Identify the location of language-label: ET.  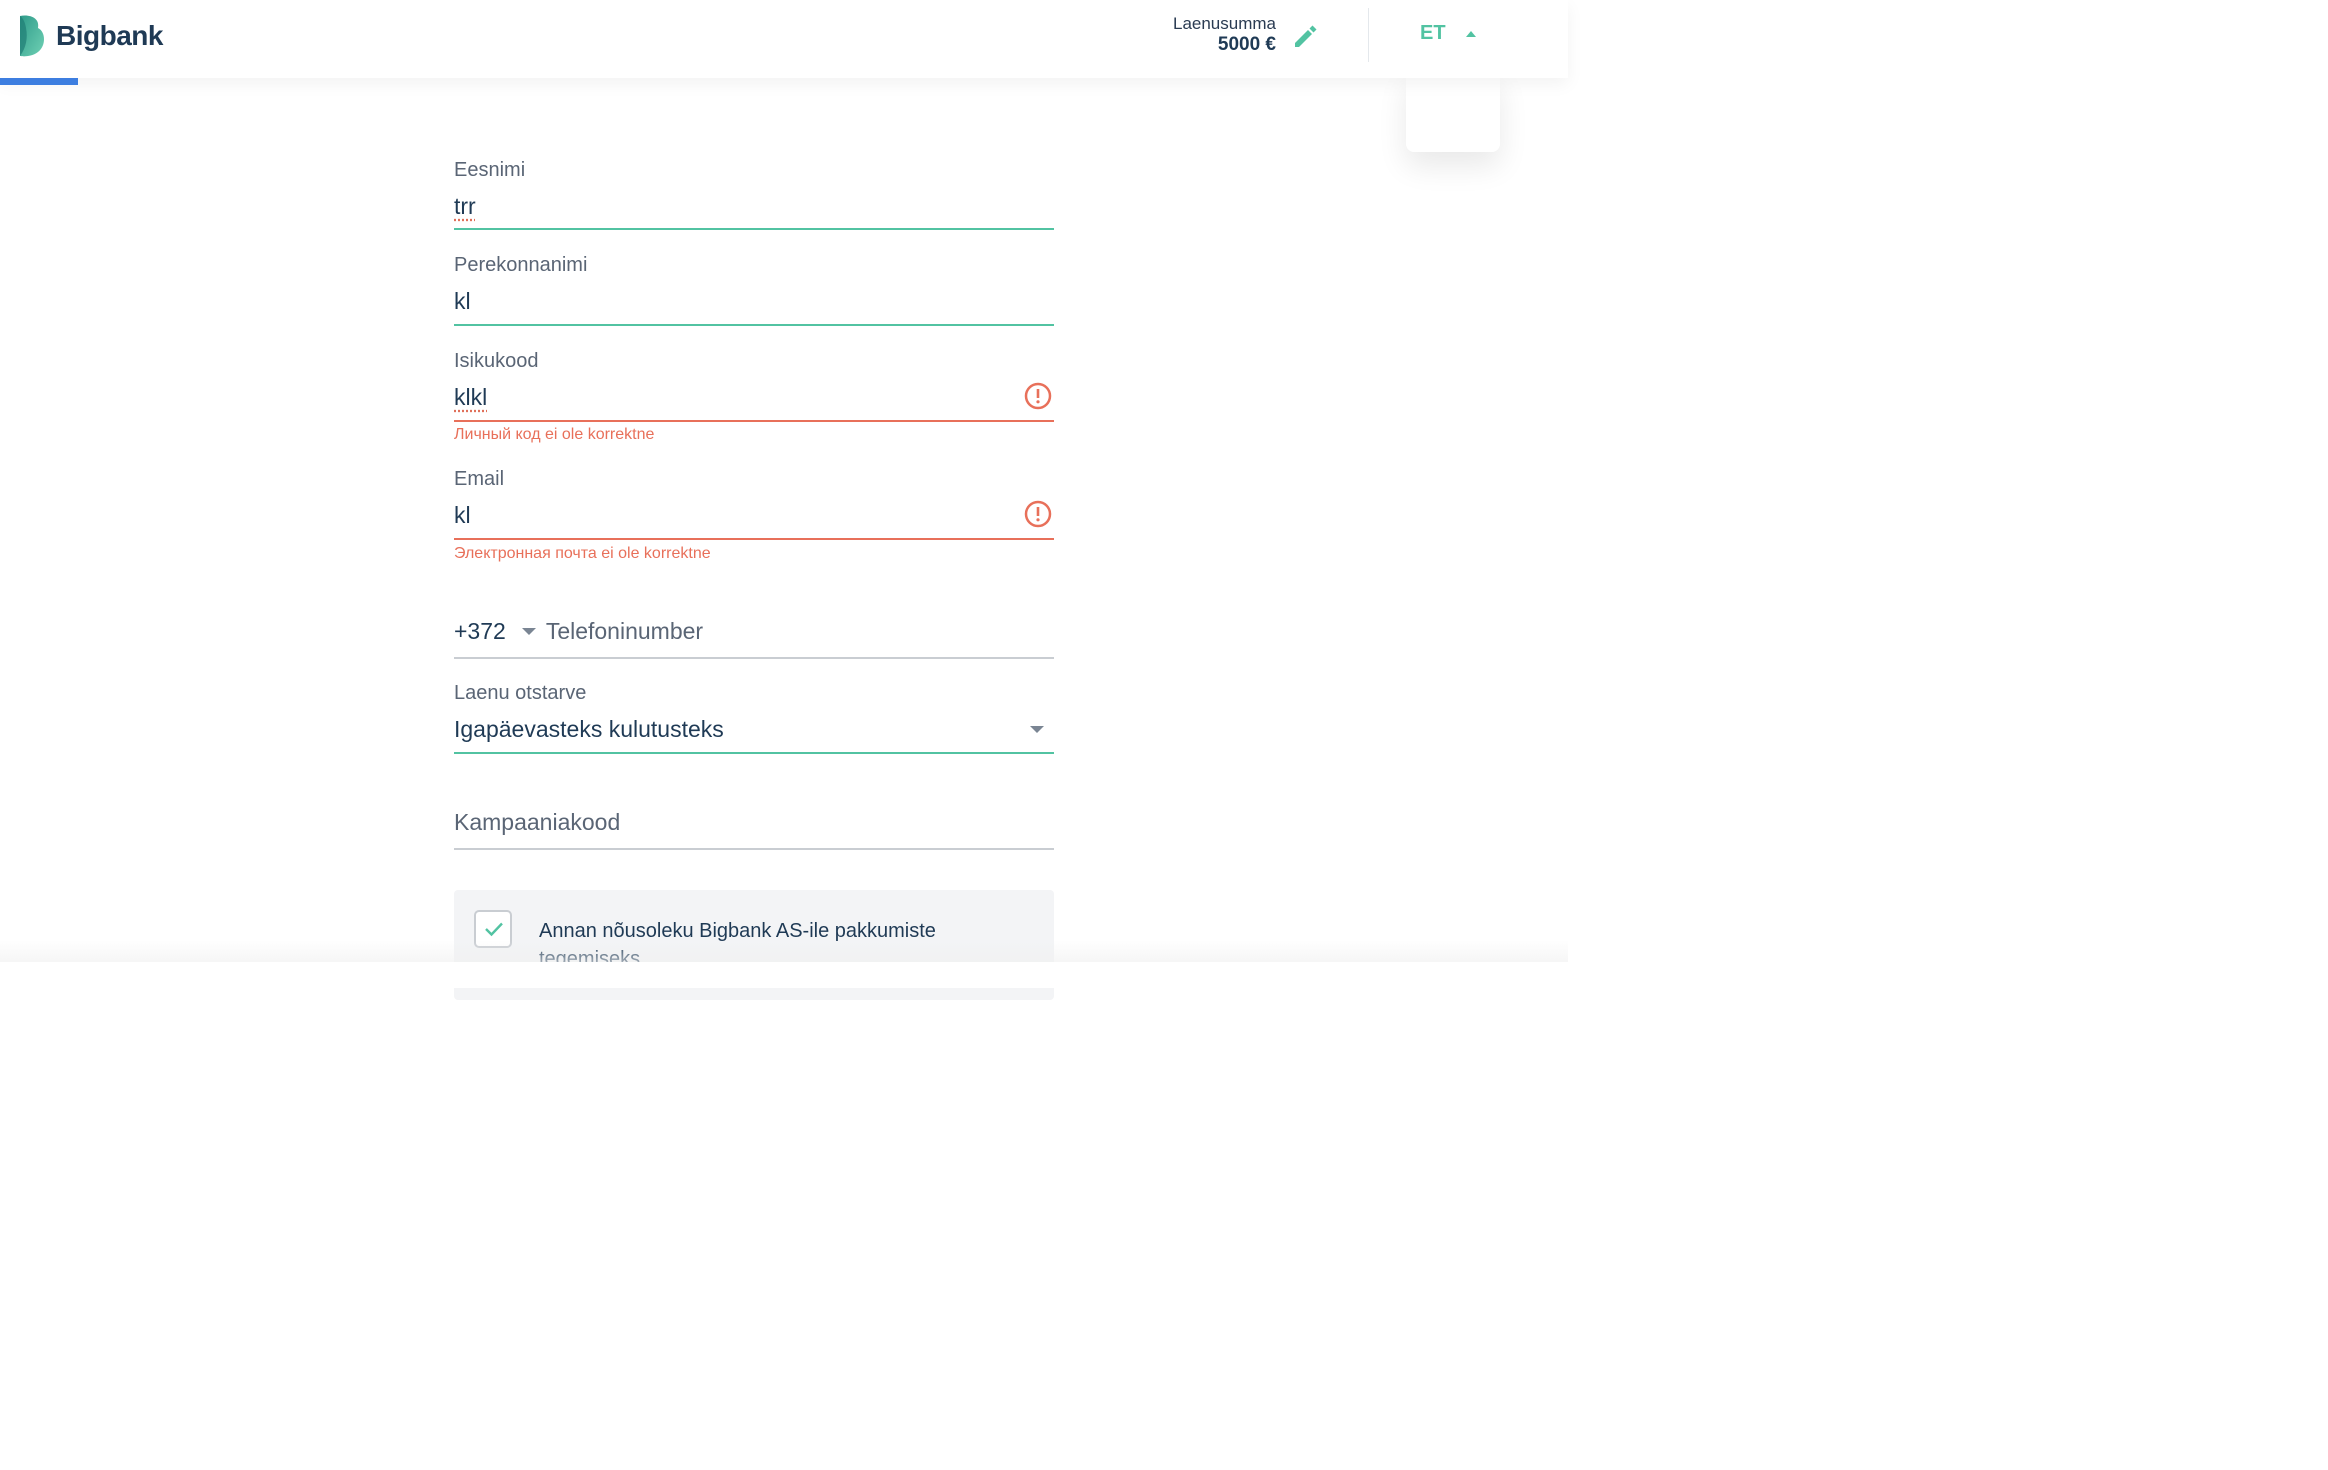
(1433, 33).